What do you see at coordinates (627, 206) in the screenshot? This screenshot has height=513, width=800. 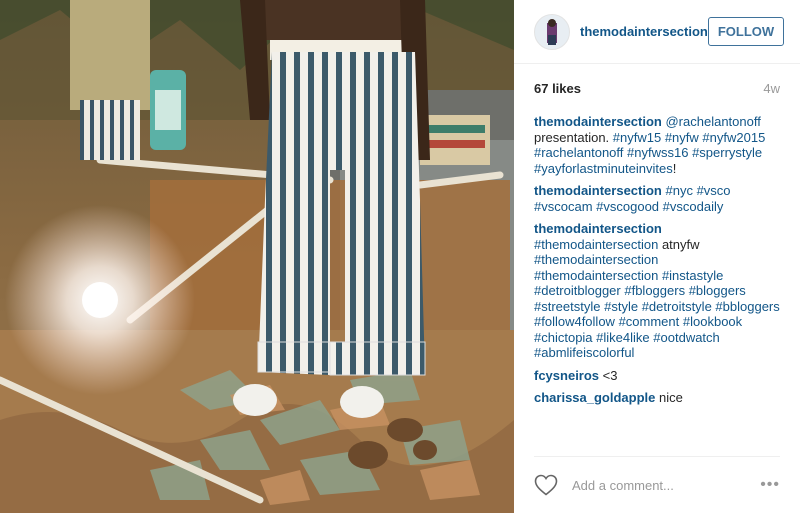 I see `hashtag-link: #vscogood` at bounding box center [627, 206].